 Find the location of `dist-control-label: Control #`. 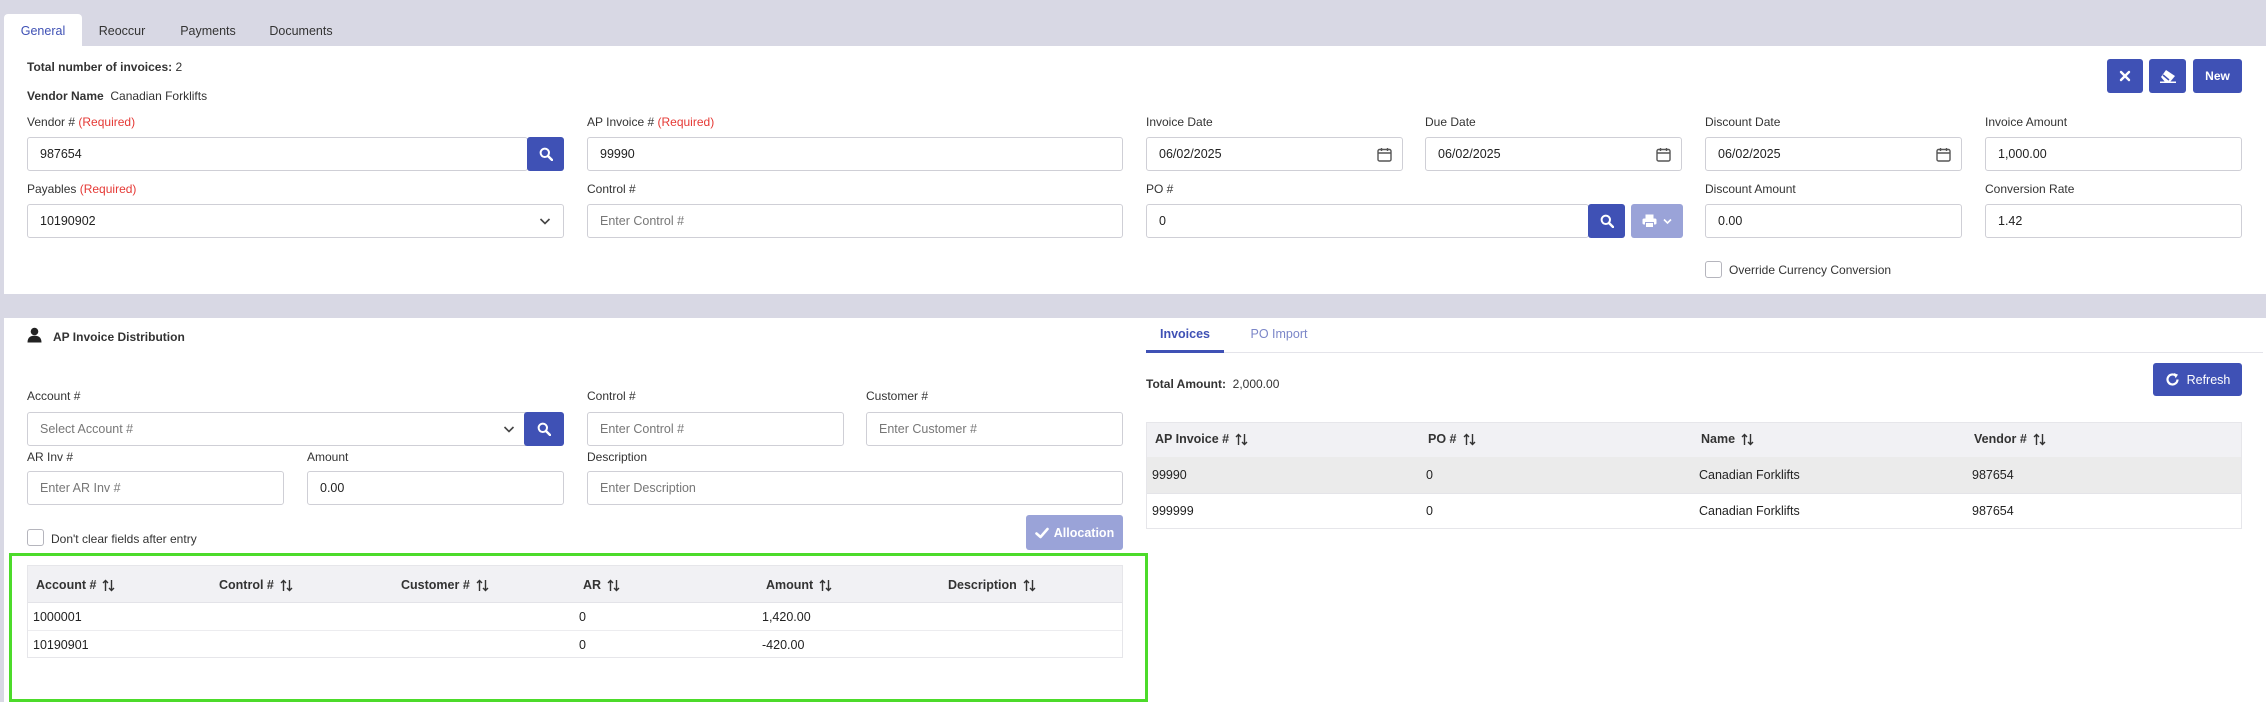

dist-control-label: Control # is located at coordinates (611, 396).